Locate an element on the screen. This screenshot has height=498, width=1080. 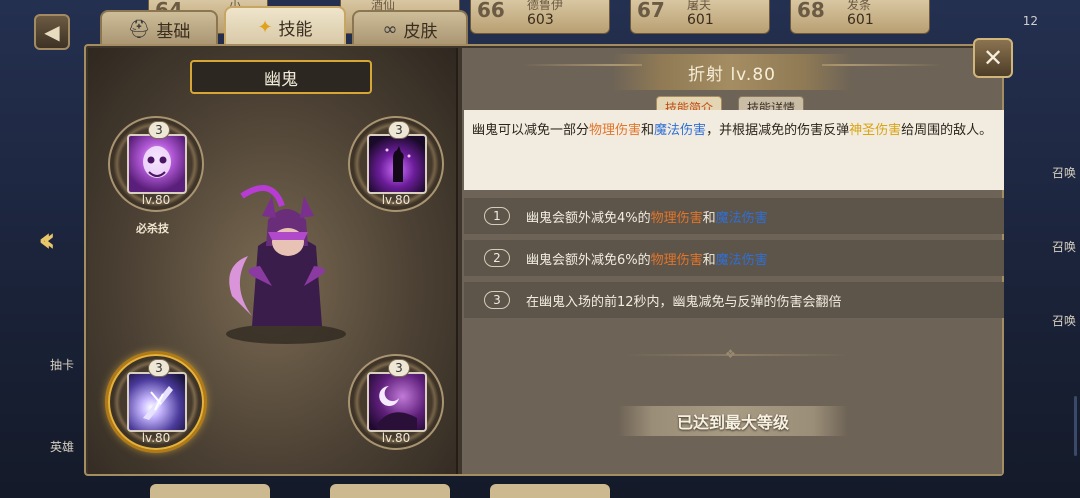
desc-text: 和 is located at coordinates (648, 130).